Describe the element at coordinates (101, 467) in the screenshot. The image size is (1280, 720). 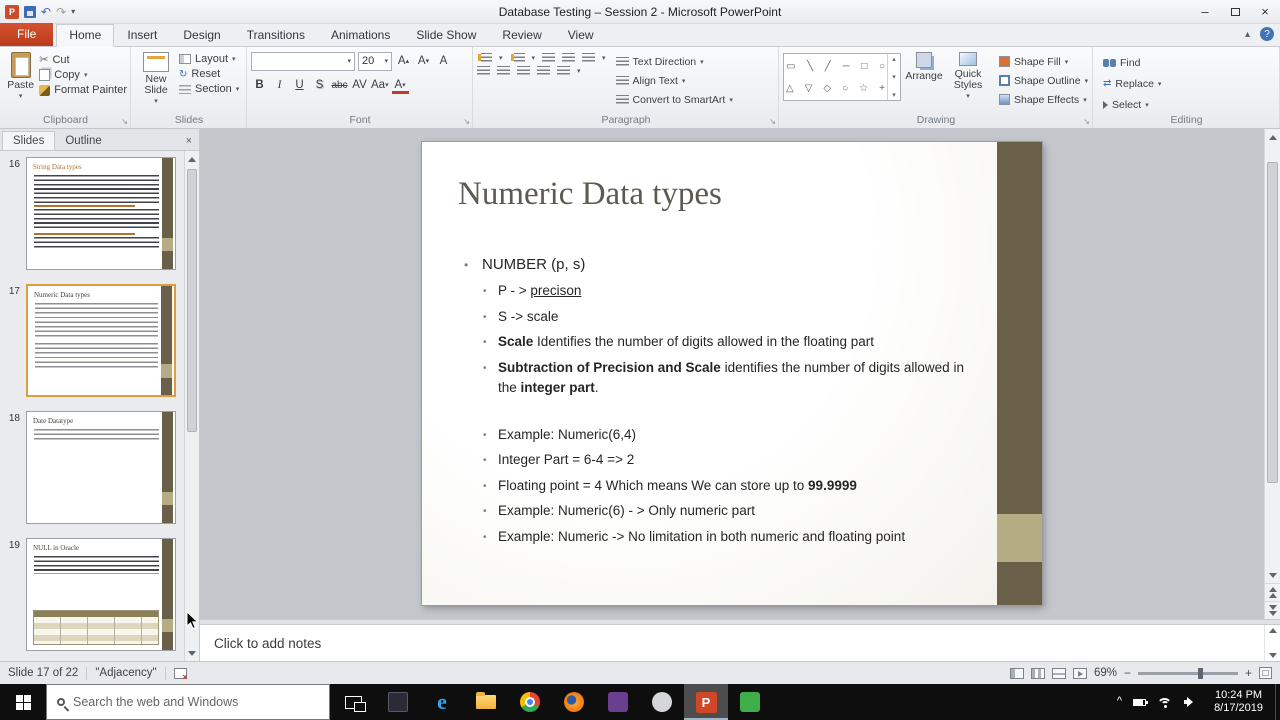
I see `slide-18-thumbnail: Date Datatype` at that location.